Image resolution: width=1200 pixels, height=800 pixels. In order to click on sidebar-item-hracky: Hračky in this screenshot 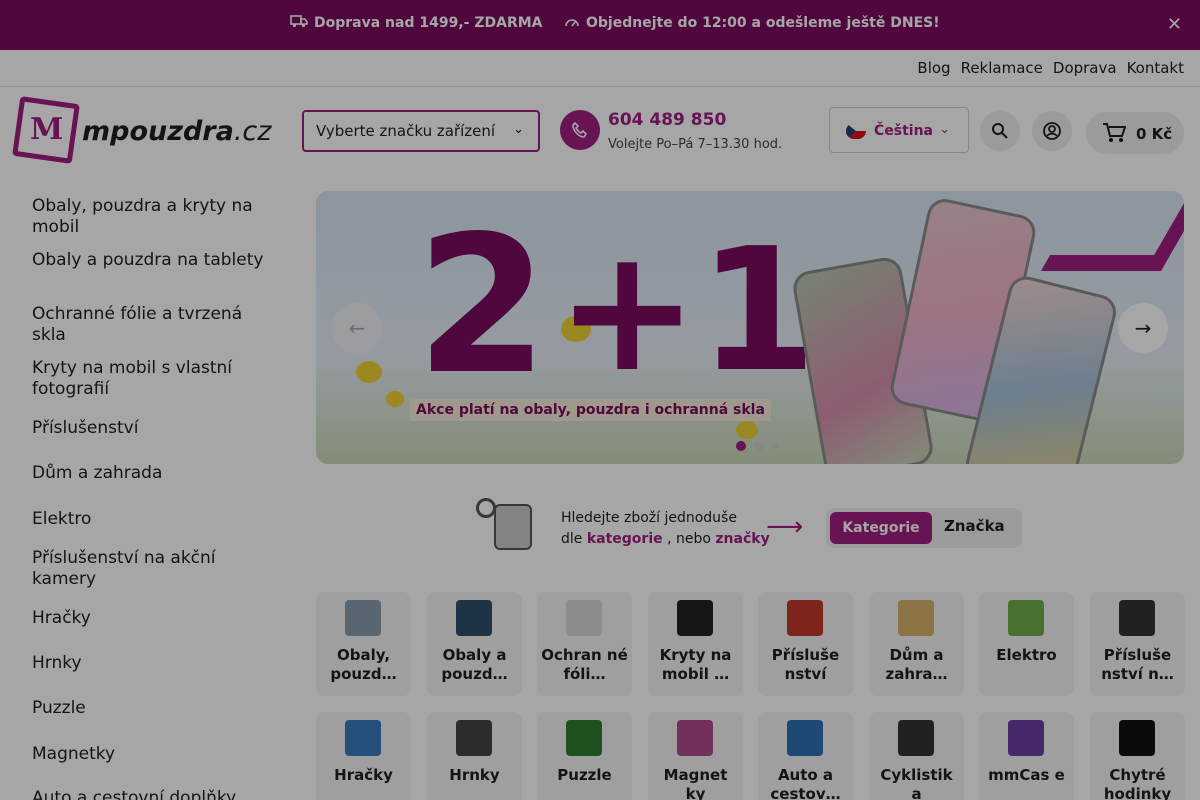, I will do `click(150, 618)`.